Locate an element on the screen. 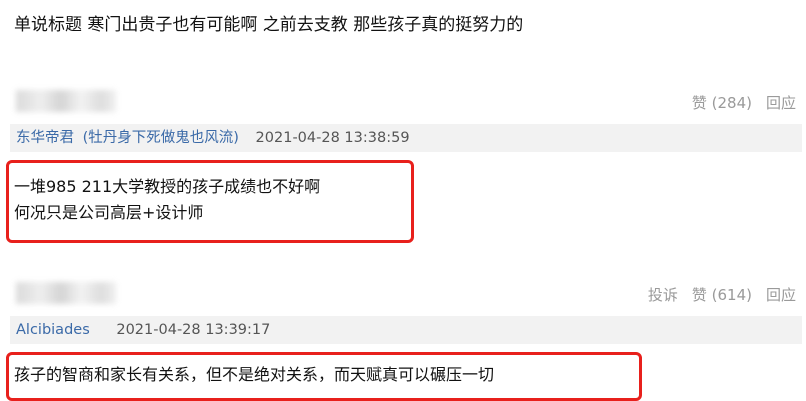 This screenshot has width=806, height=401. author-link: Alcibiades is located at coordinates (53, 330).